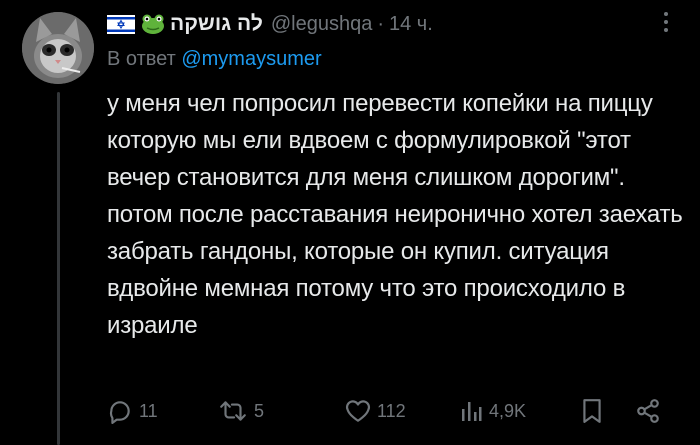 This screenshot has height=445, width=700. I want to click on reply-button: 11, so click(132, 411).